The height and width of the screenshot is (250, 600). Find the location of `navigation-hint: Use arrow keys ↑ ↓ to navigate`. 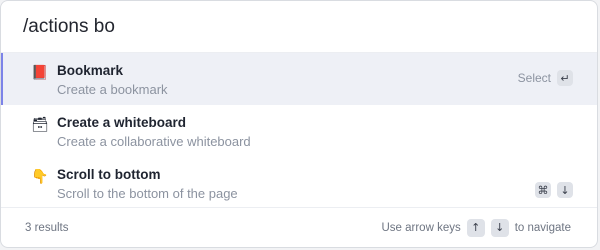

navigation-hint: Use arrow keys ↑ ↓ to navigate is located at coordinates (476, 227).